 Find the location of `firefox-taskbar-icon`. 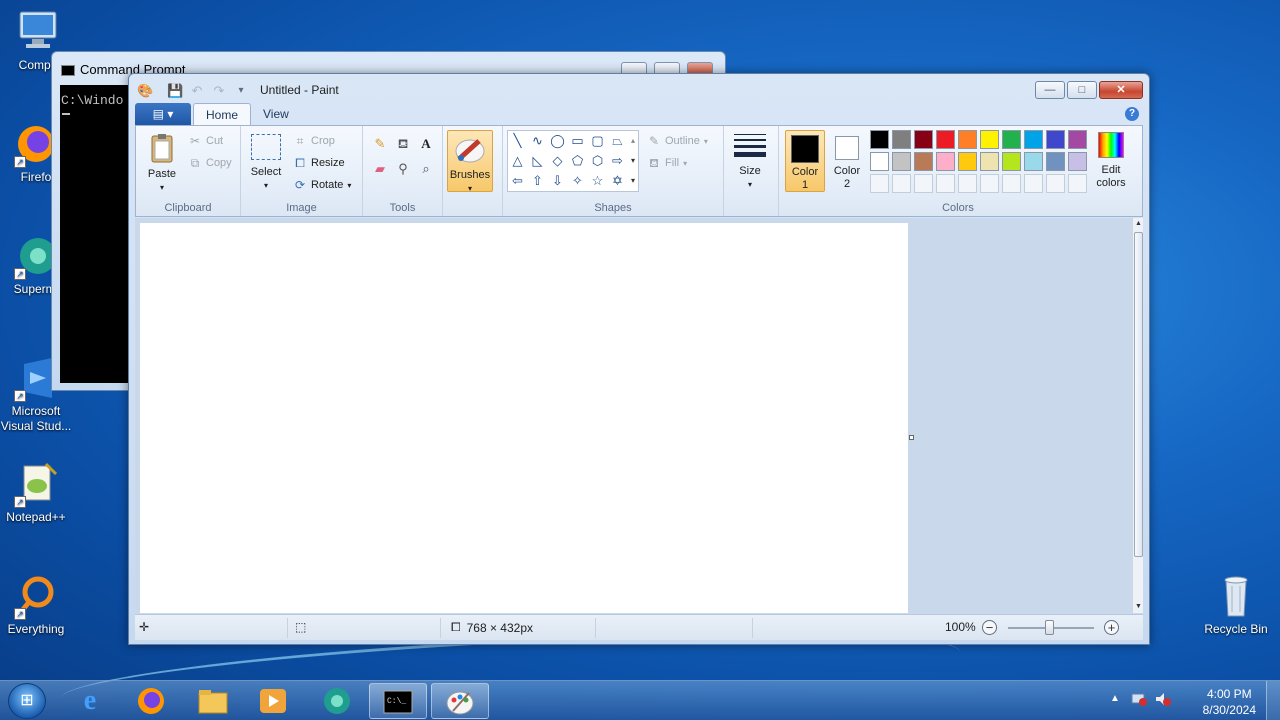

firefox-taskbar-icon is located at coordinates (151, 701).